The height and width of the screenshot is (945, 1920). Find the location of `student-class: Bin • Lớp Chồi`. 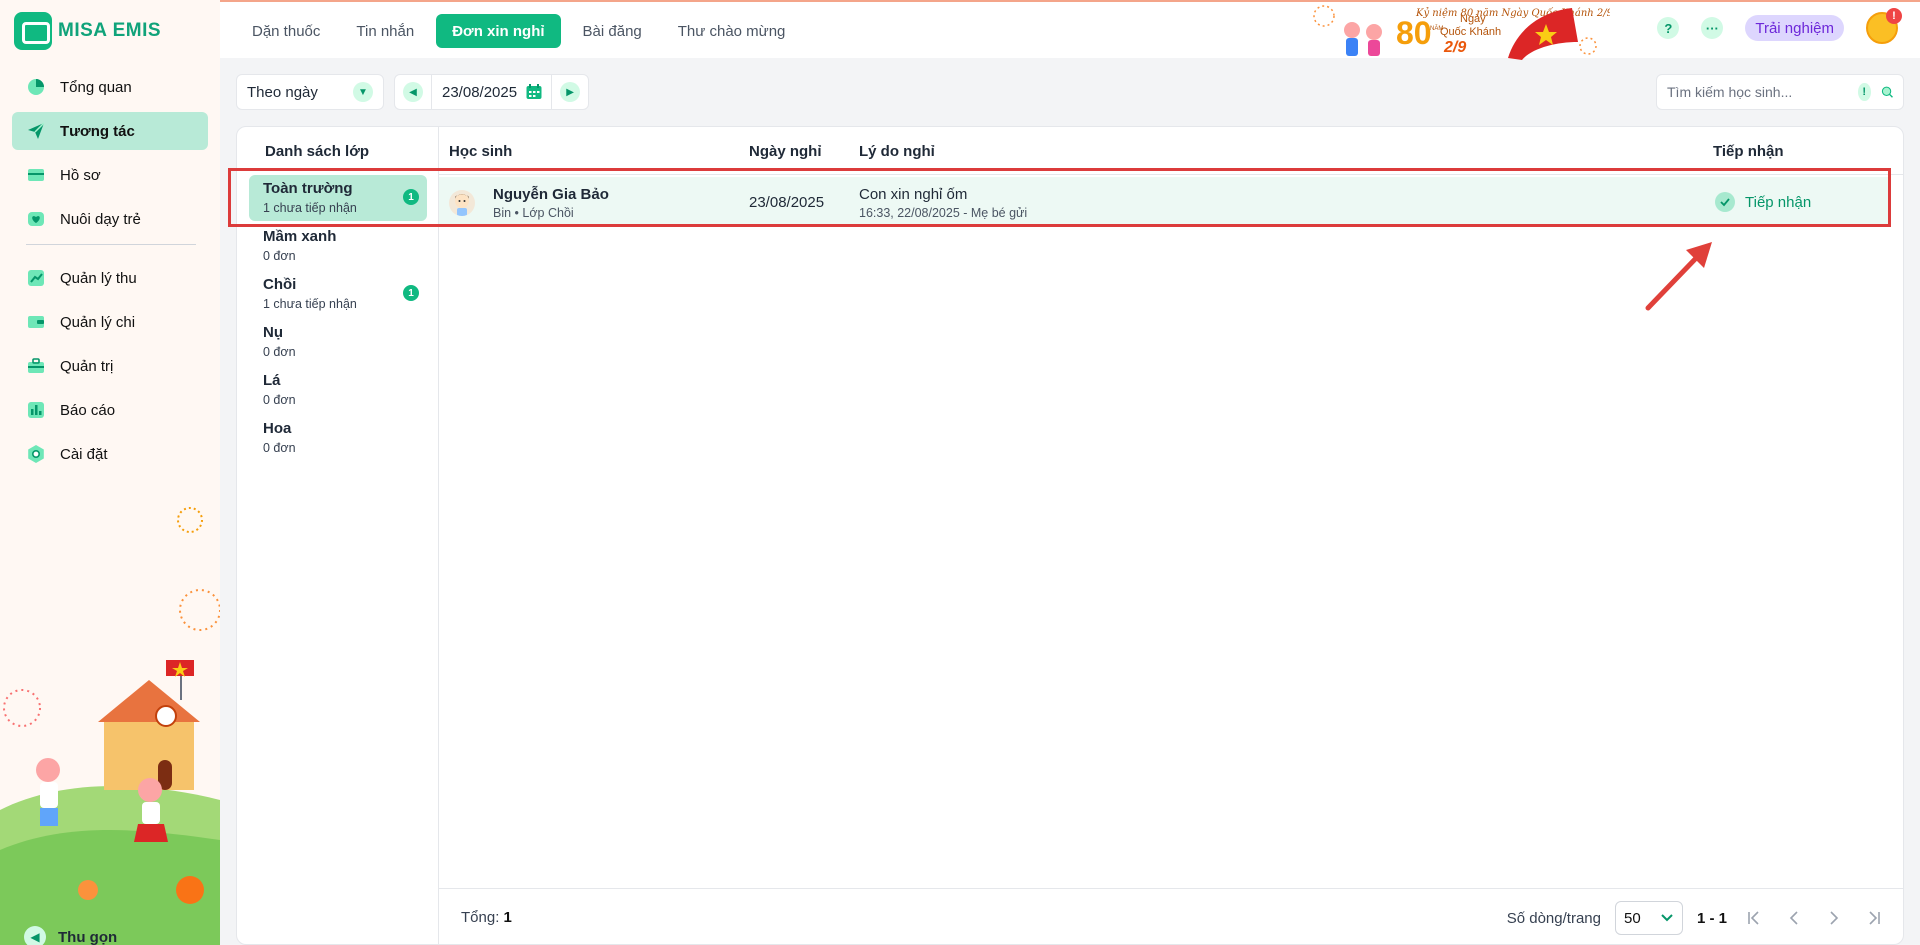

student-class: Bin • Lớp Chồi is located at coordinates (533, 213).